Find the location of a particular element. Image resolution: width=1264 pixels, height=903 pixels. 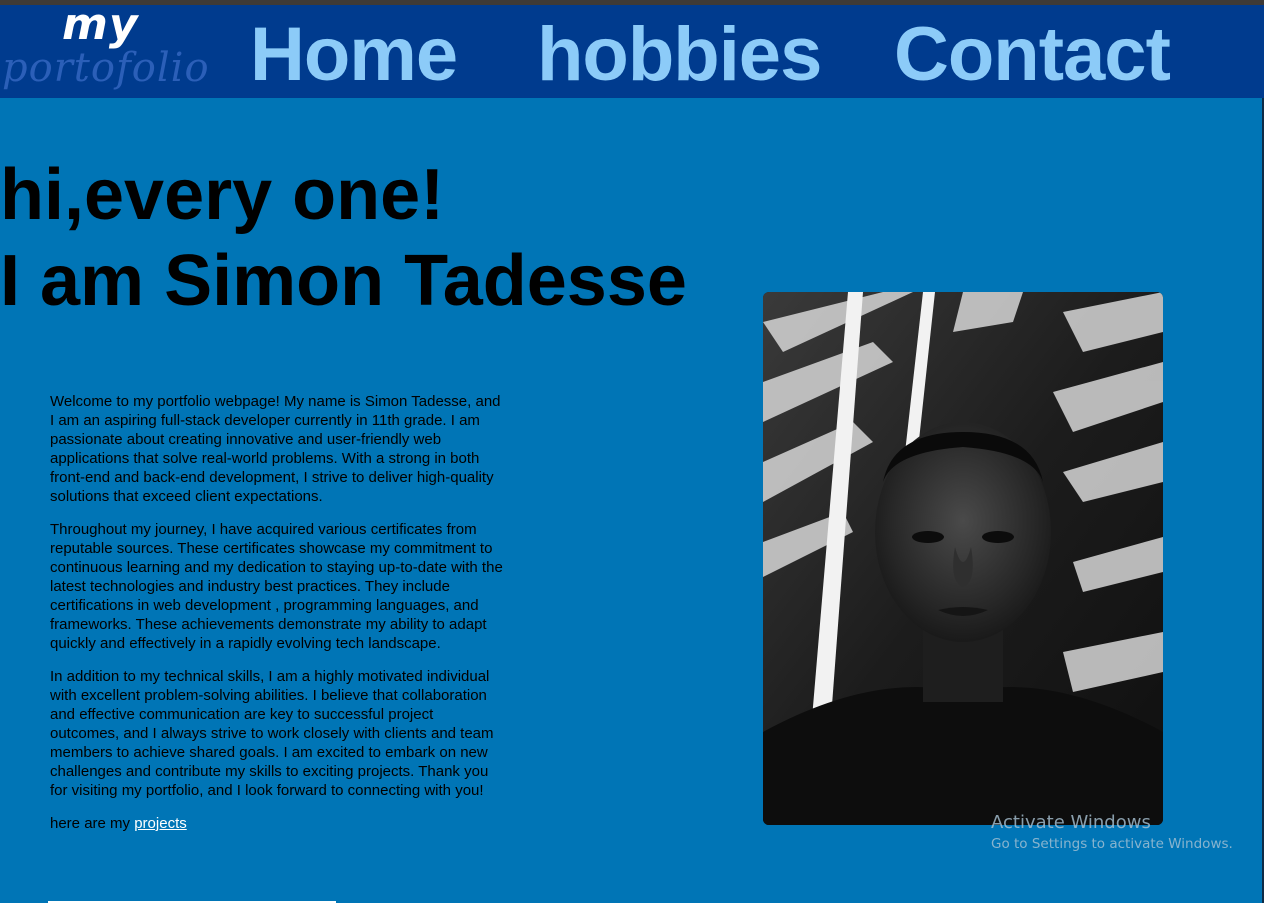

navbar: my portofolio Home hobbies Contact is located at coordinates (632, 49).